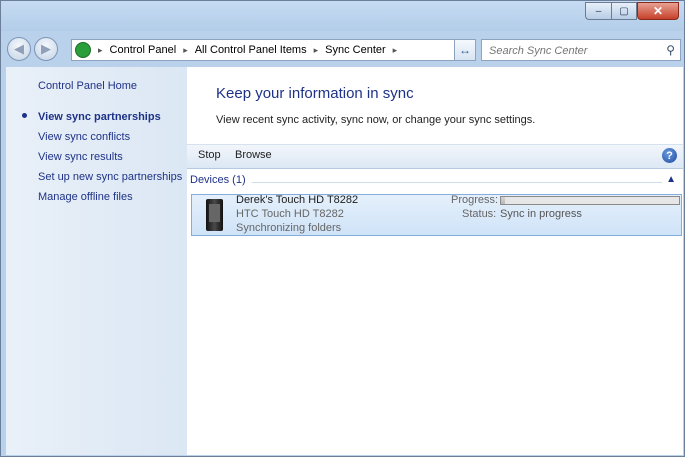  I want to click on search-input, so click(574, 51).